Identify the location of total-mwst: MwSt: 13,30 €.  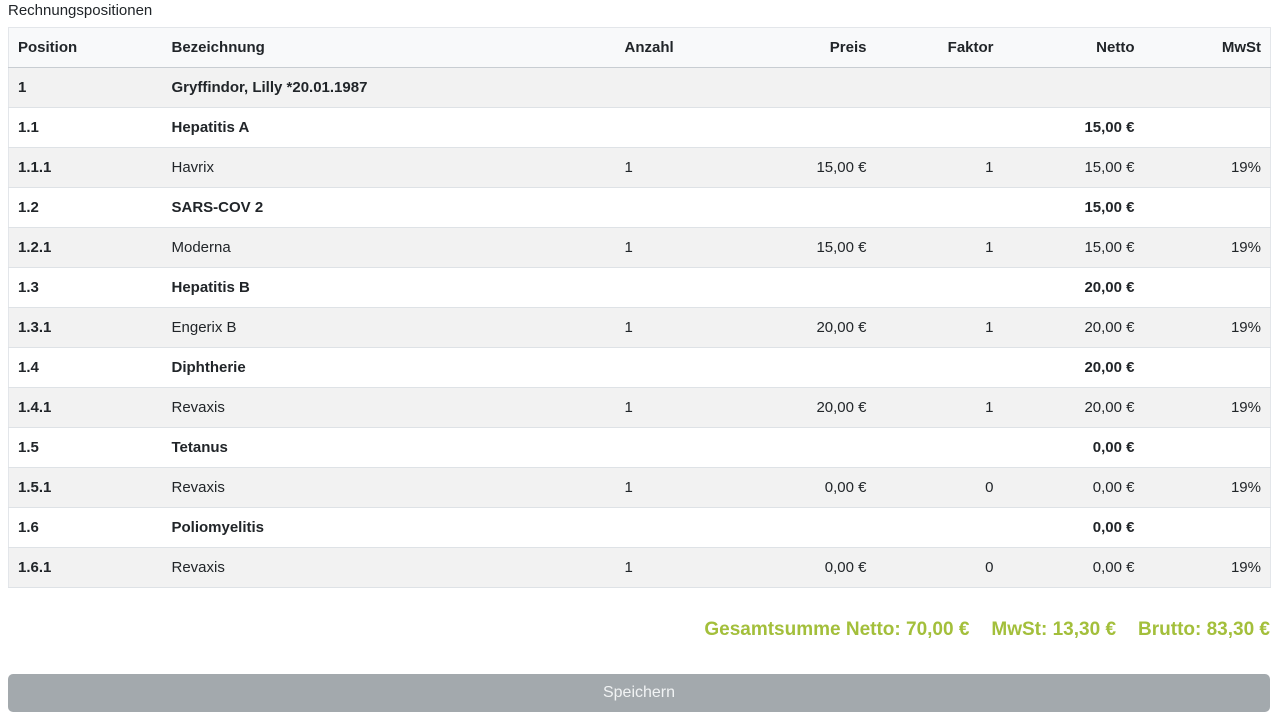
(1054, 629).